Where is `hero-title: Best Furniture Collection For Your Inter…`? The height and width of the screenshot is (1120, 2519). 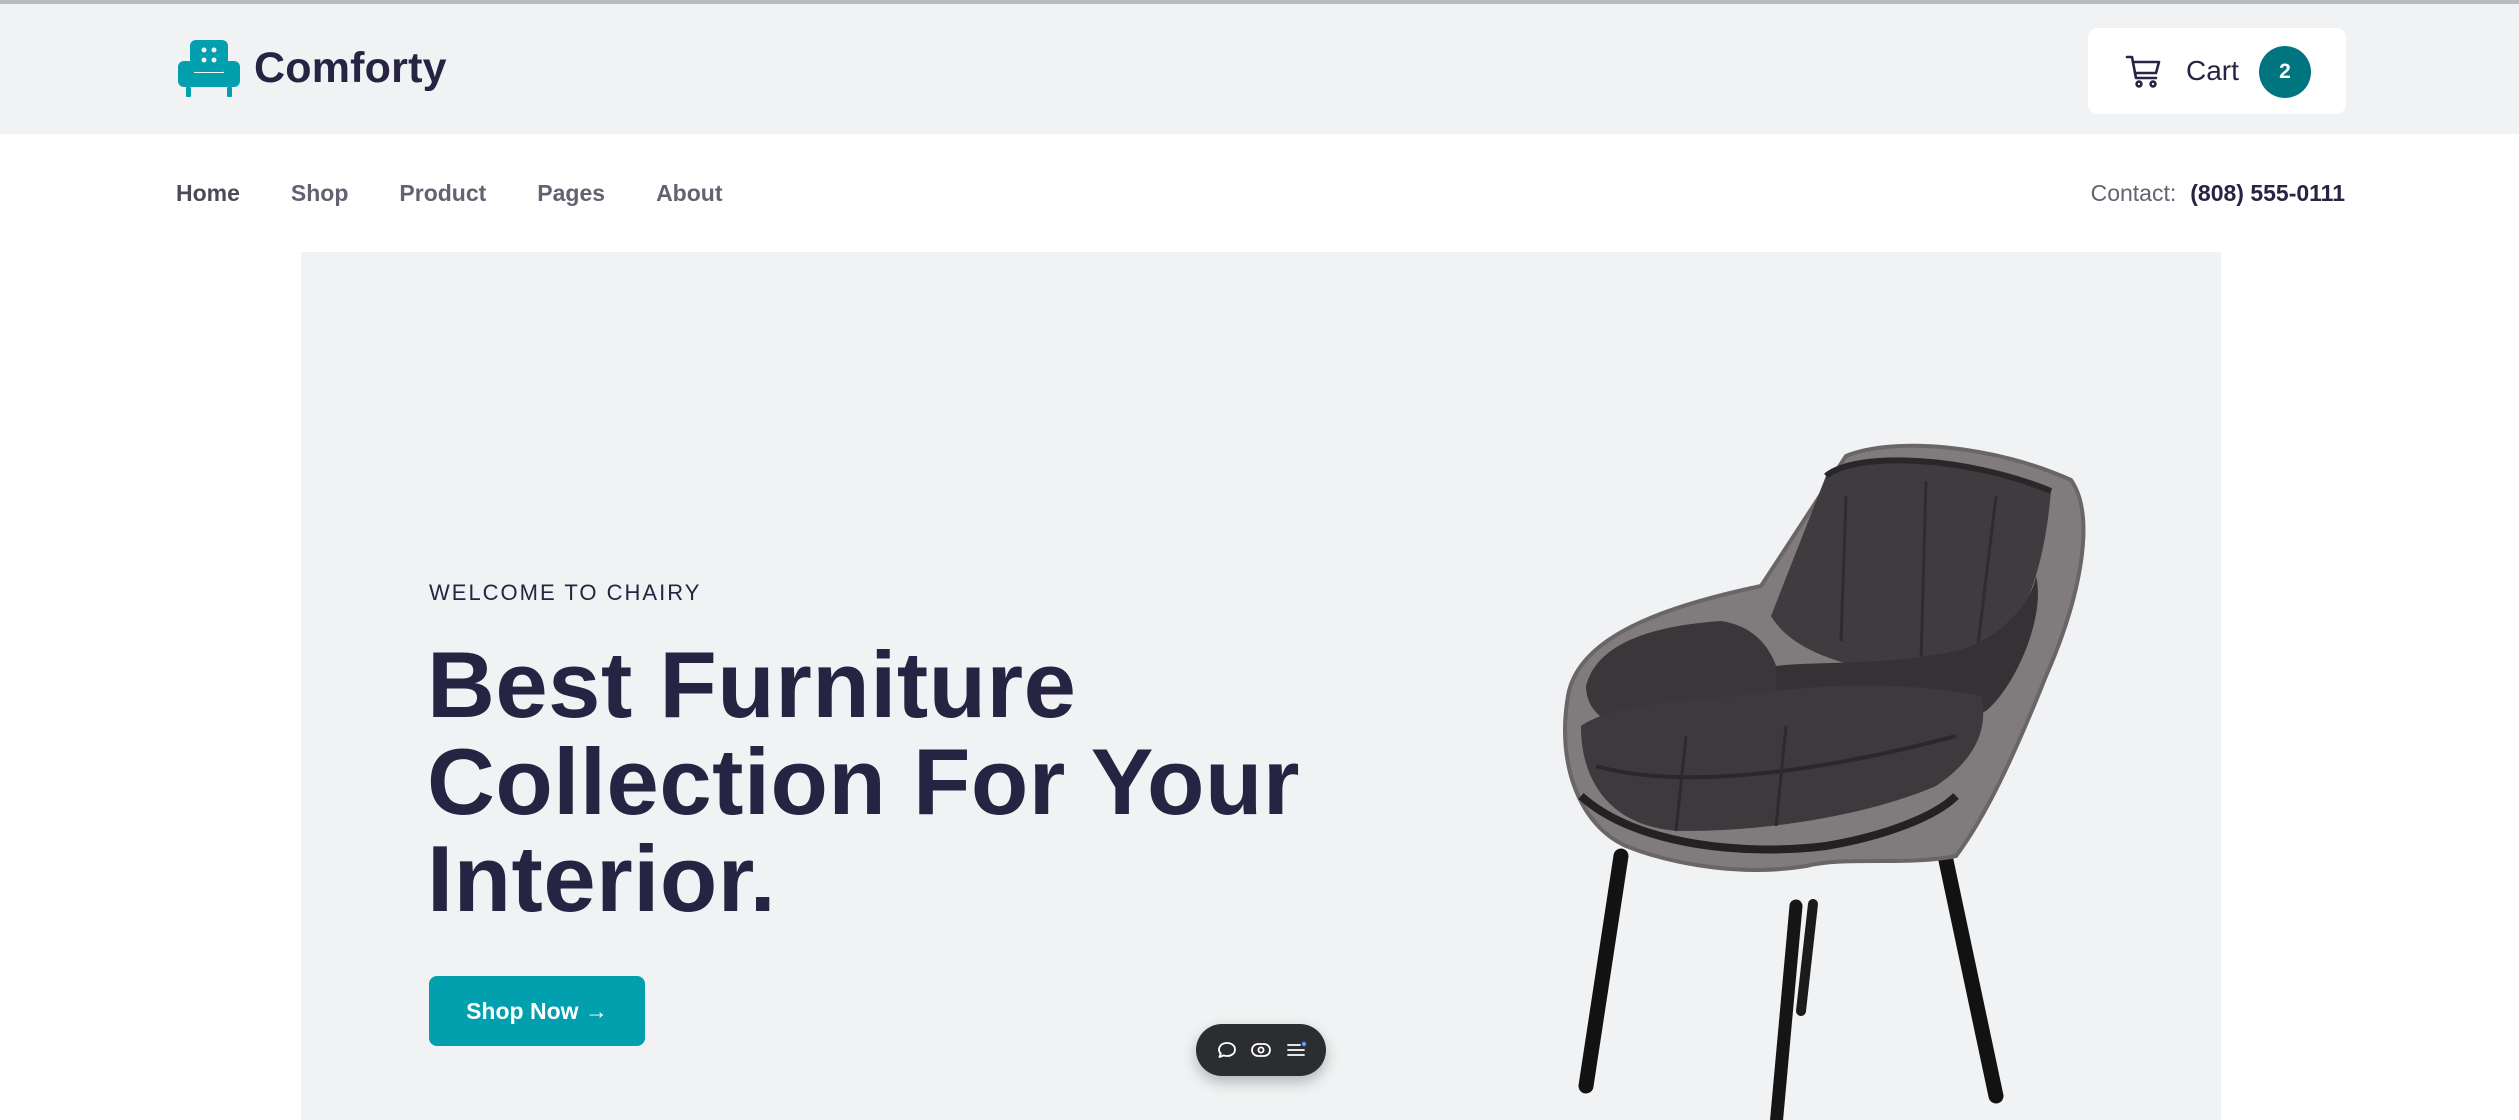 hero-title: Best Furniture Collection For Your Inter… is located at coordinates (863, 781).